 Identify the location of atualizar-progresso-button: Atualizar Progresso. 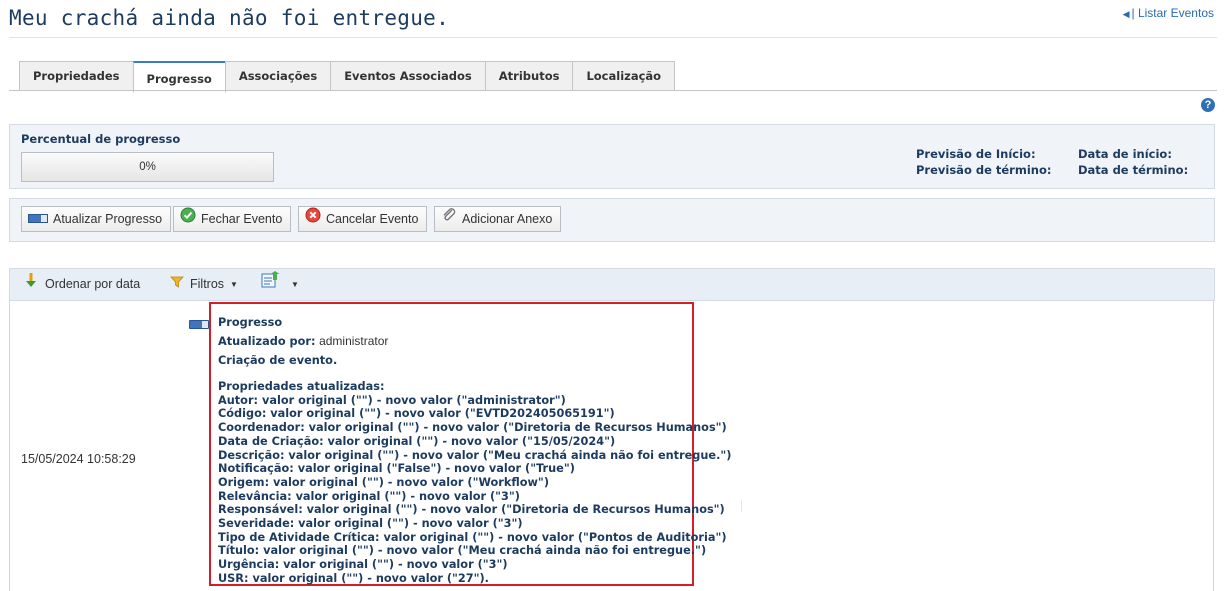
(96, 219).